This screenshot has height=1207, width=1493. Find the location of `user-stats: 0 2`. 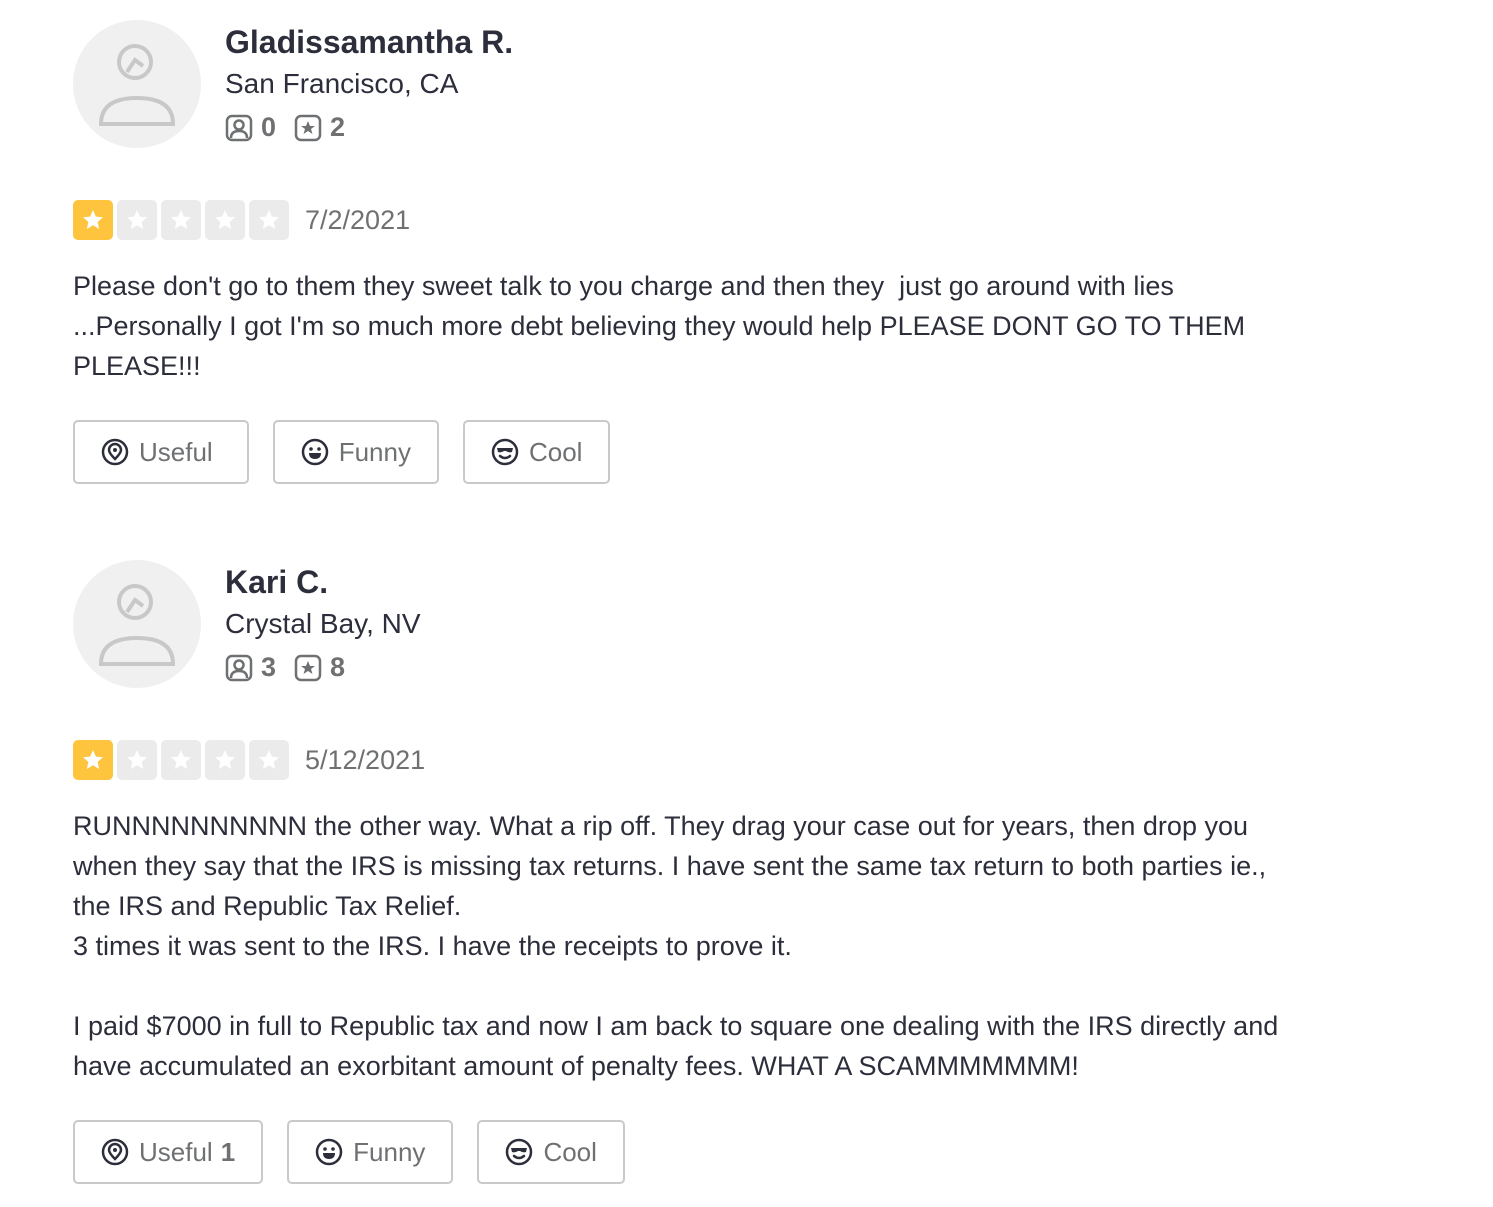

user-stats: 0 2 is located at coordinates (369, 127).